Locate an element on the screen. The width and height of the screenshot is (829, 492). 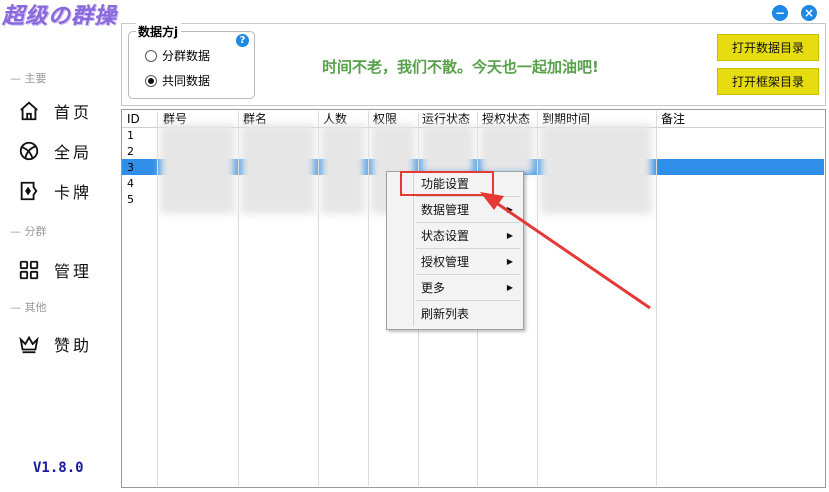
sidebar-item-global: 全局 is located at coordinates (55, 151).